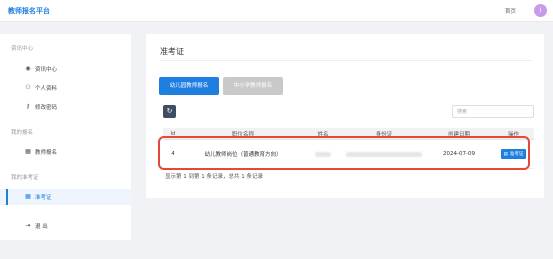 The image size is (553, 259). I want to click on redacted-name, so click(323, 154).